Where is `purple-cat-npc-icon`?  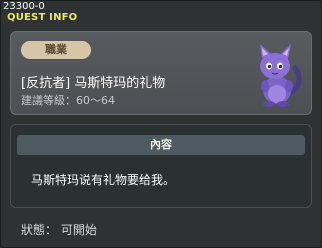
purple-cat-npc-icon is located at coordinates (281, 75).